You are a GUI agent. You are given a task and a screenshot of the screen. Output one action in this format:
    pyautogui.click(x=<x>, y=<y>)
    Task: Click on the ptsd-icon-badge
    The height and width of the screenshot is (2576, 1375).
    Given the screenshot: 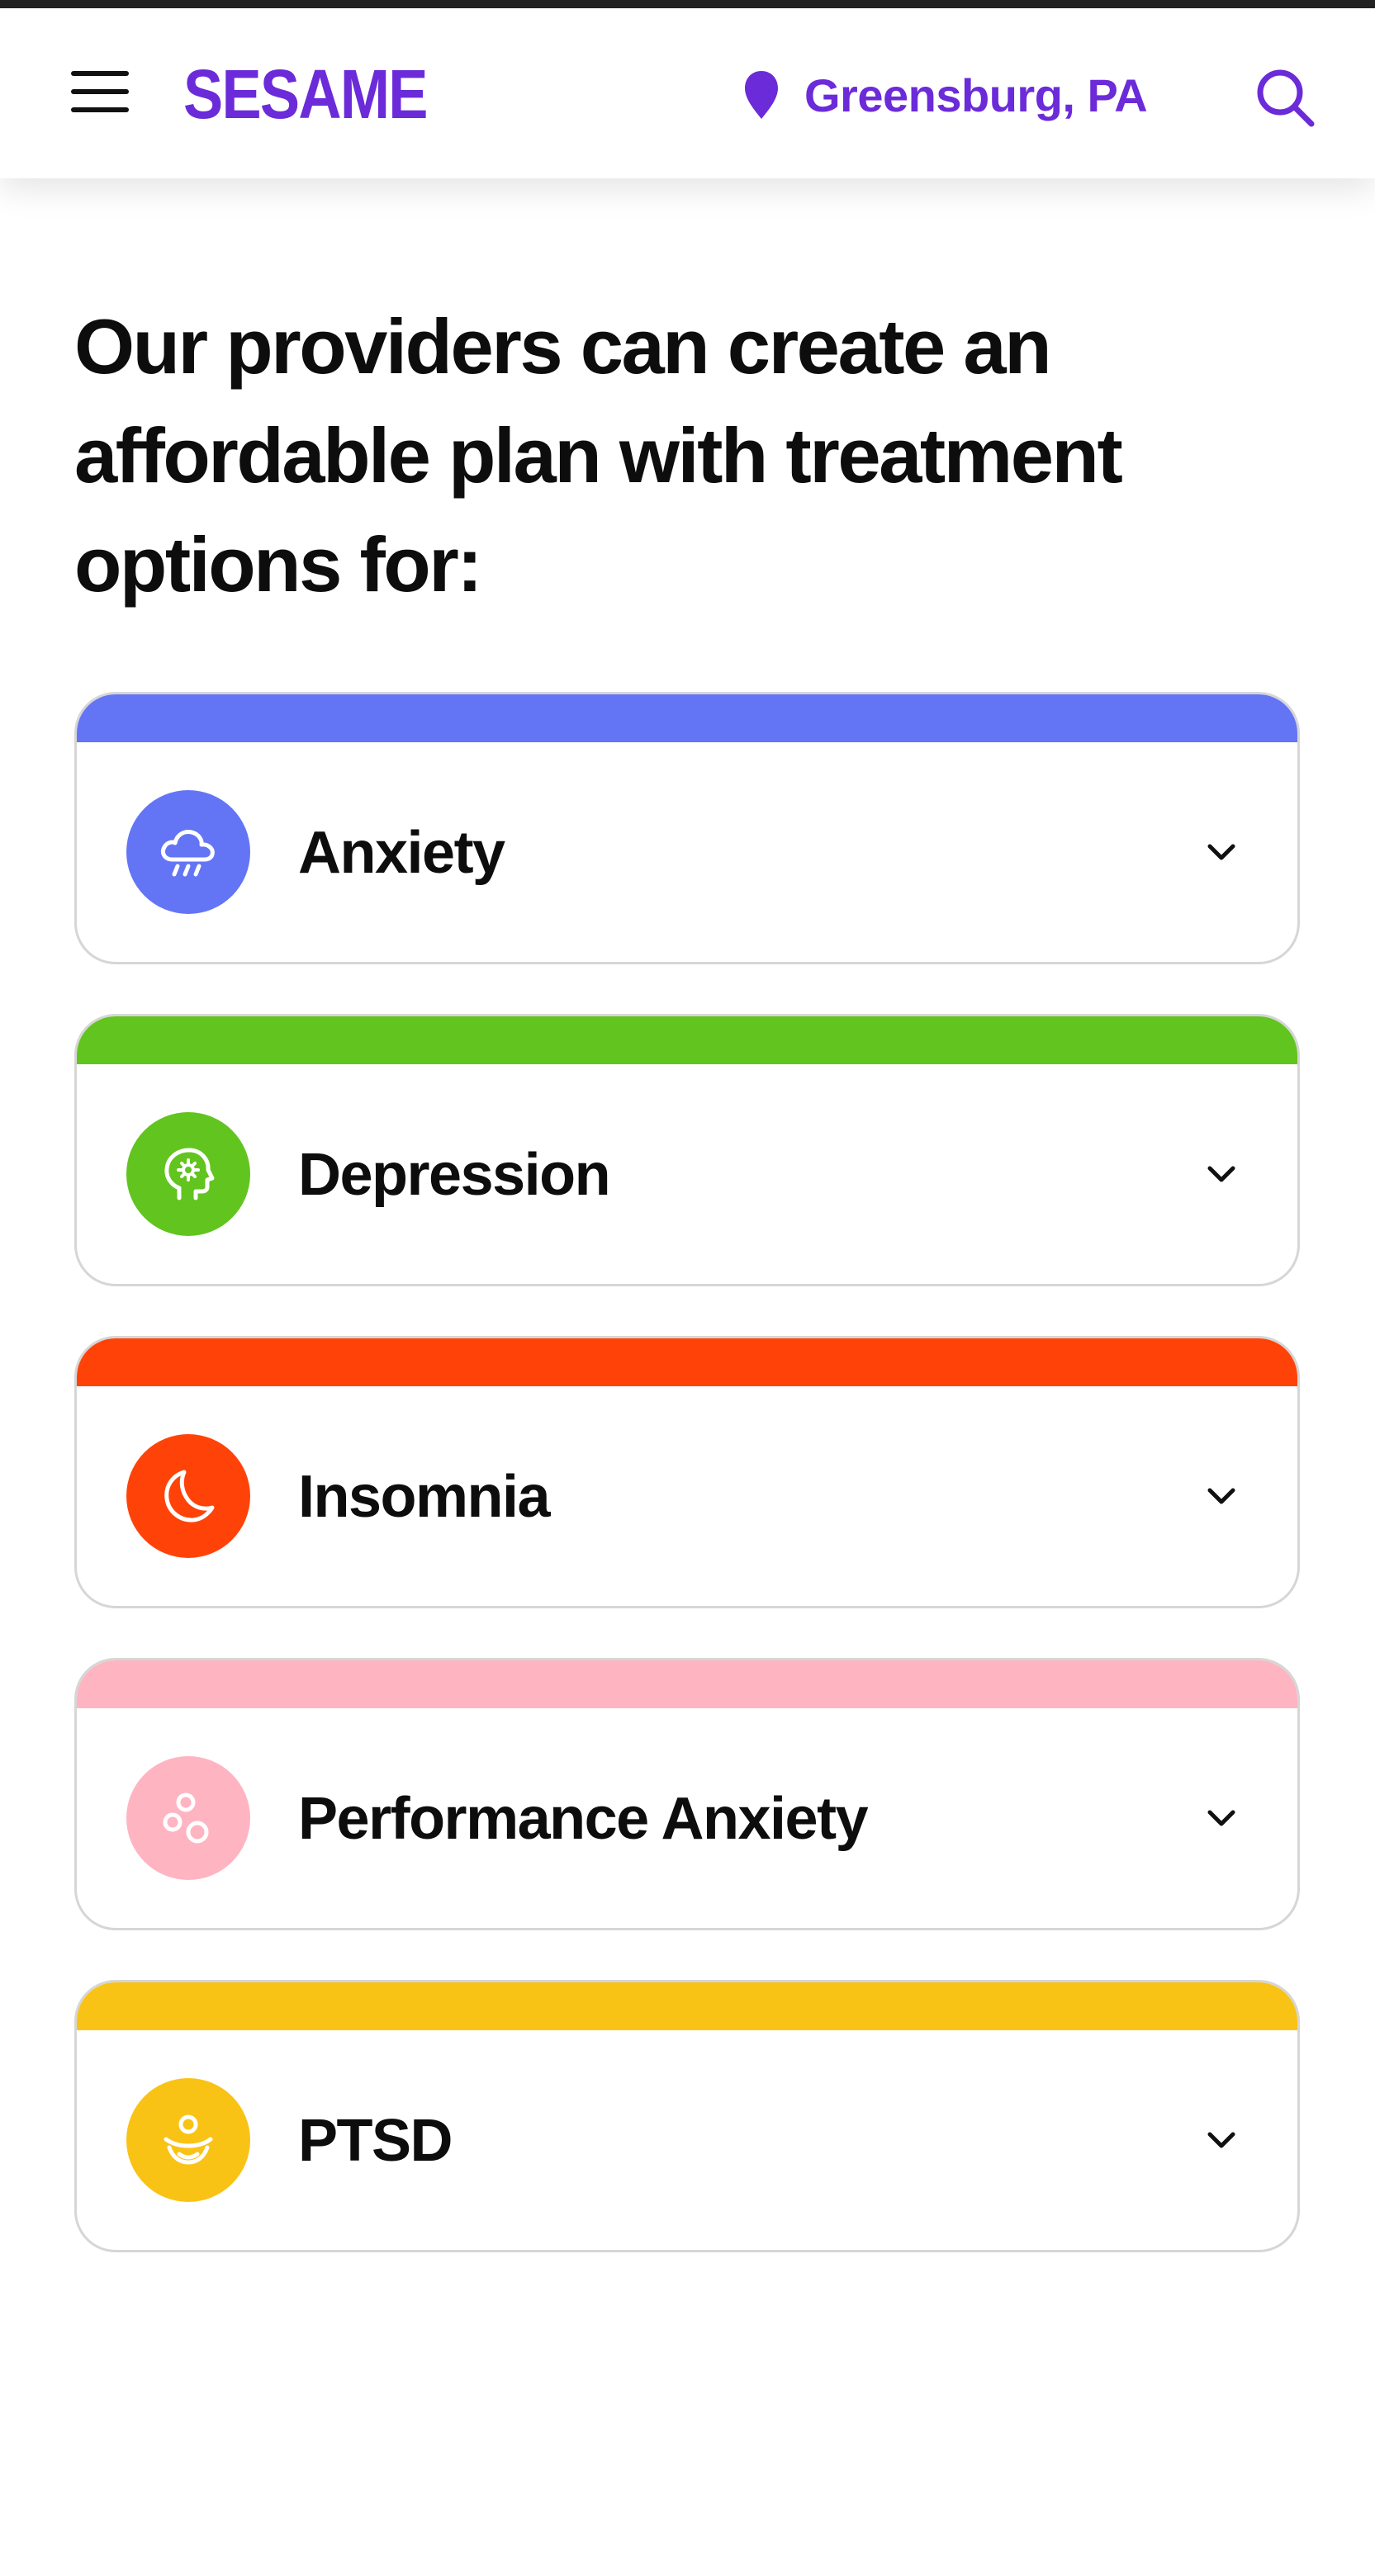 What is the action you would take?
    pyautogui.click(x=188, y=2140)
    